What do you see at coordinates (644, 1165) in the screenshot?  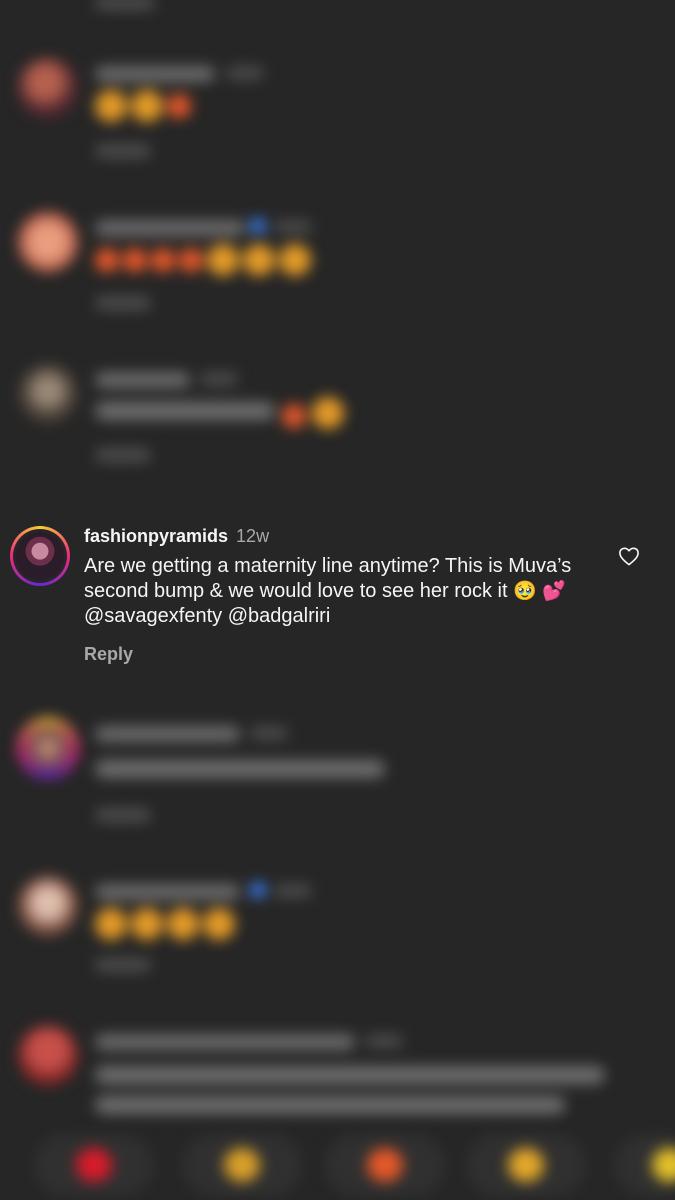 I see `reaction-more` at bounding box center [644, 1165].